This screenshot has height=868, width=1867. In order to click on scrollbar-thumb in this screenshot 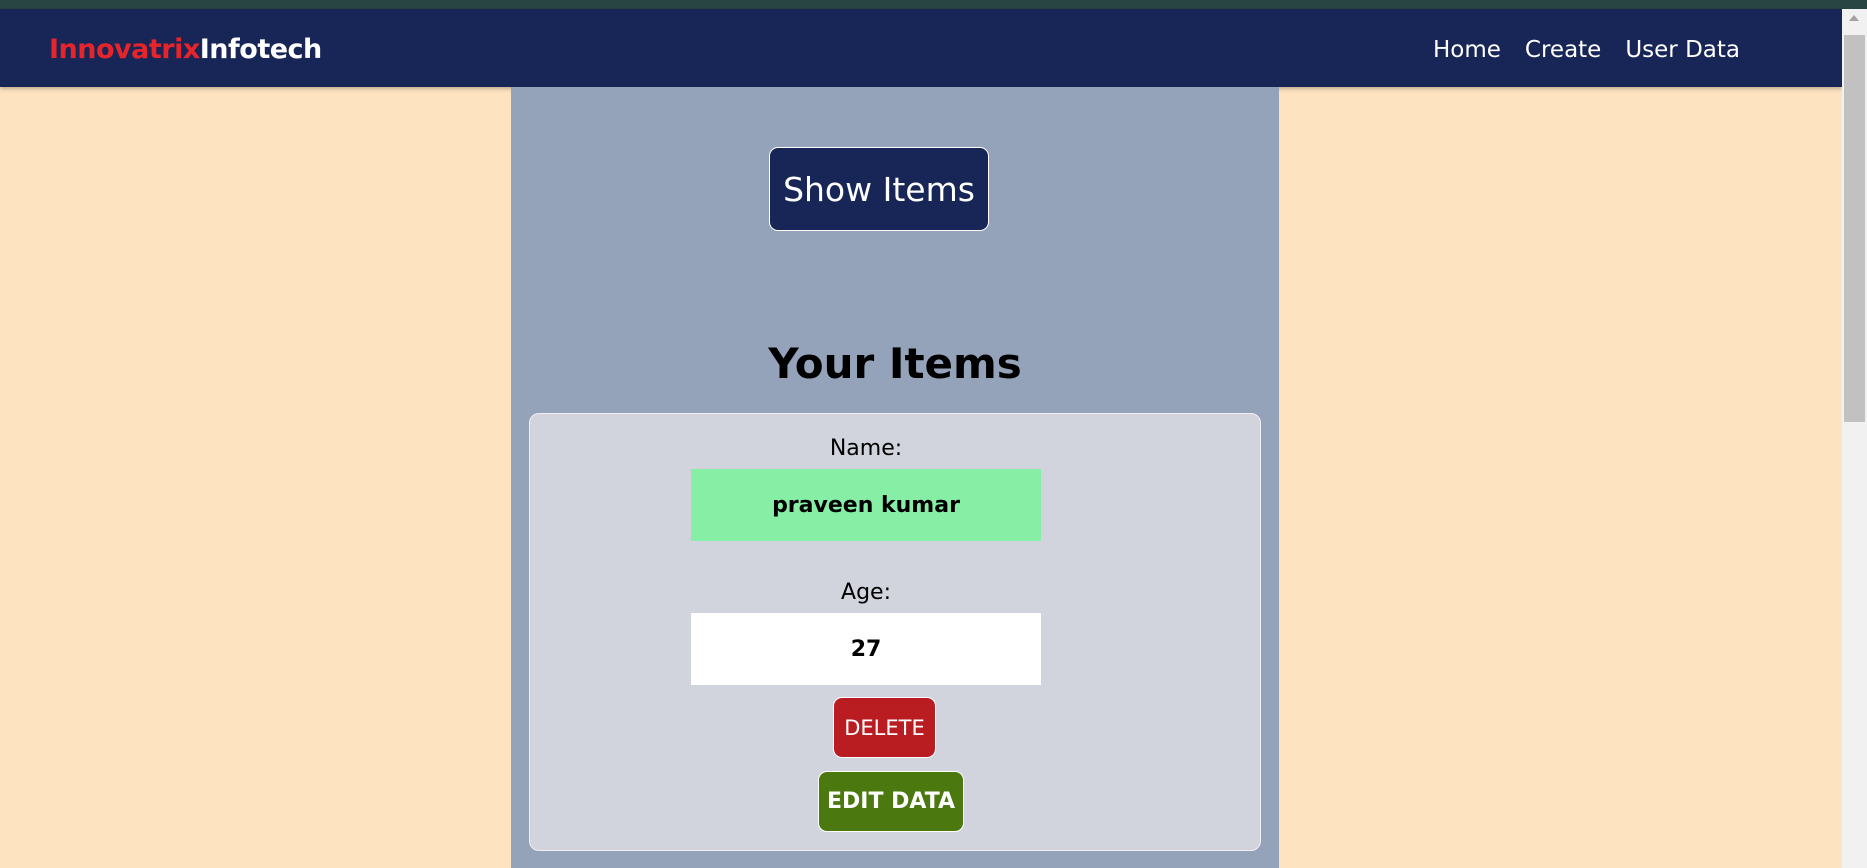, I will do `click(1854, 228)`.